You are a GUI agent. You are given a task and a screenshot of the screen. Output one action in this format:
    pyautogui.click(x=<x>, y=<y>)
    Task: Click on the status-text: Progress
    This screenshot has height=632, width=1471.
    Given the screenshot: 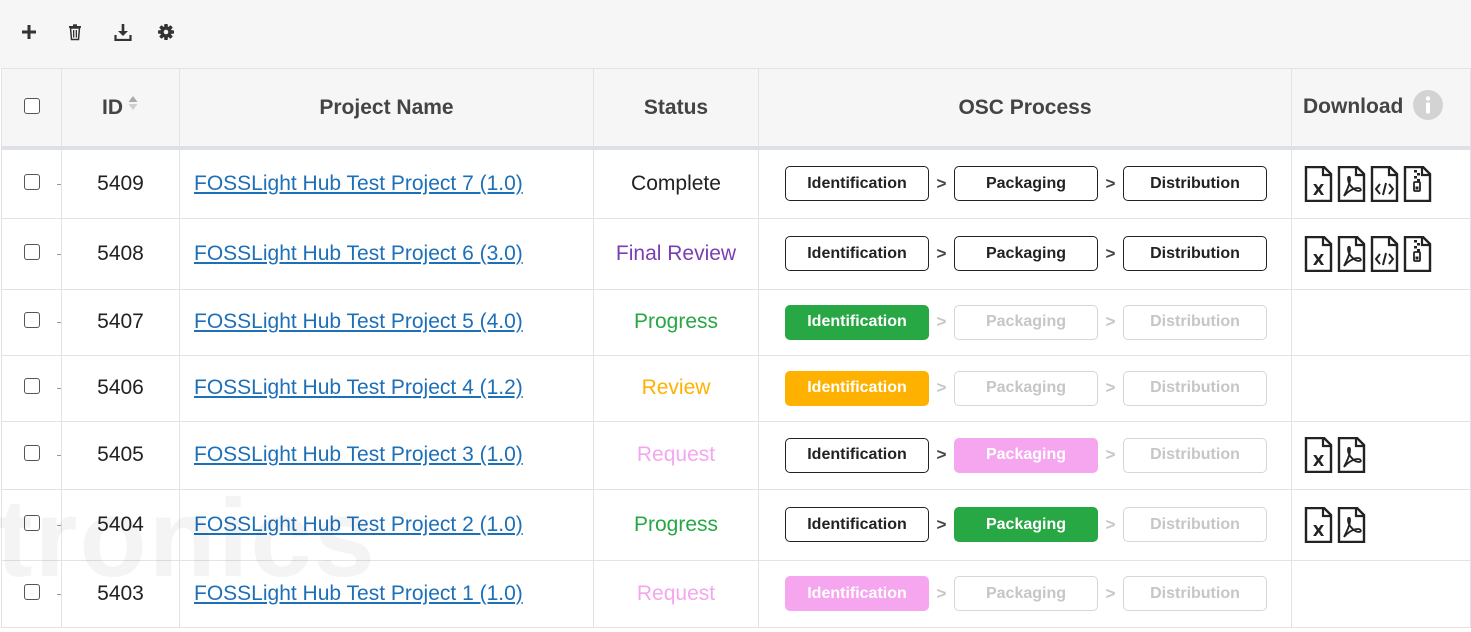 What is the action you would take?
    pyautogui.click(x=676, y=524)
    